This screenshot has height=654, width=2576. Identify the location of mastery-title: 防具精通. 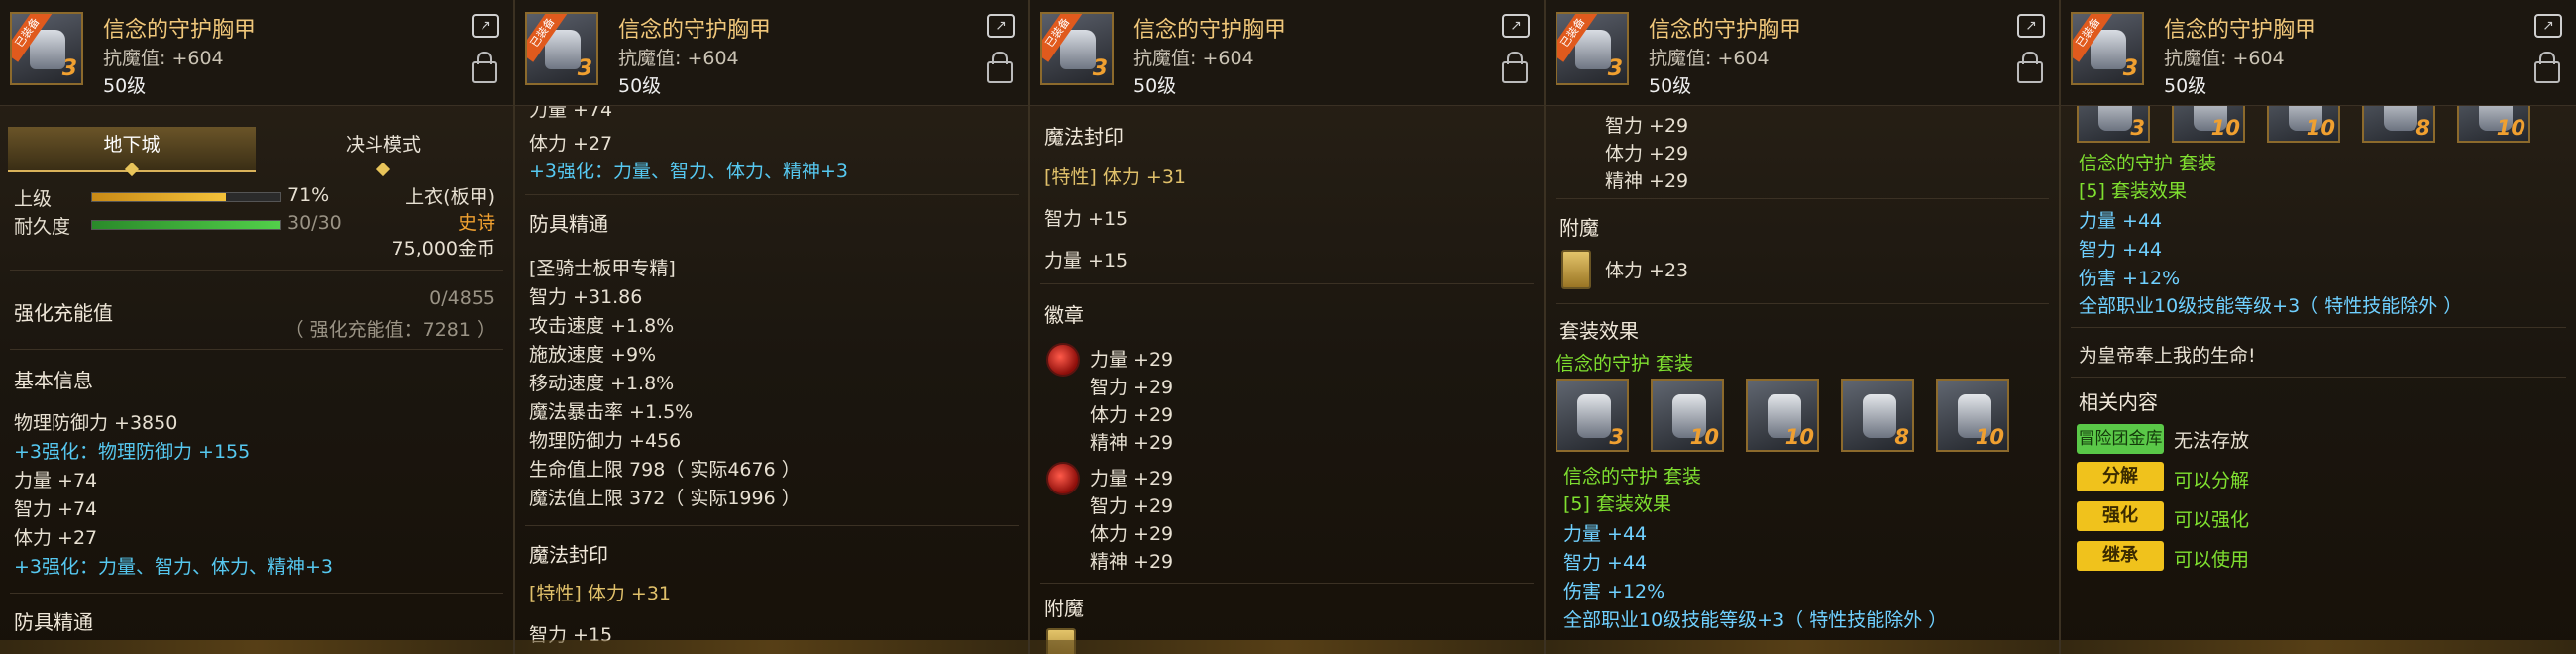
(568, 224).